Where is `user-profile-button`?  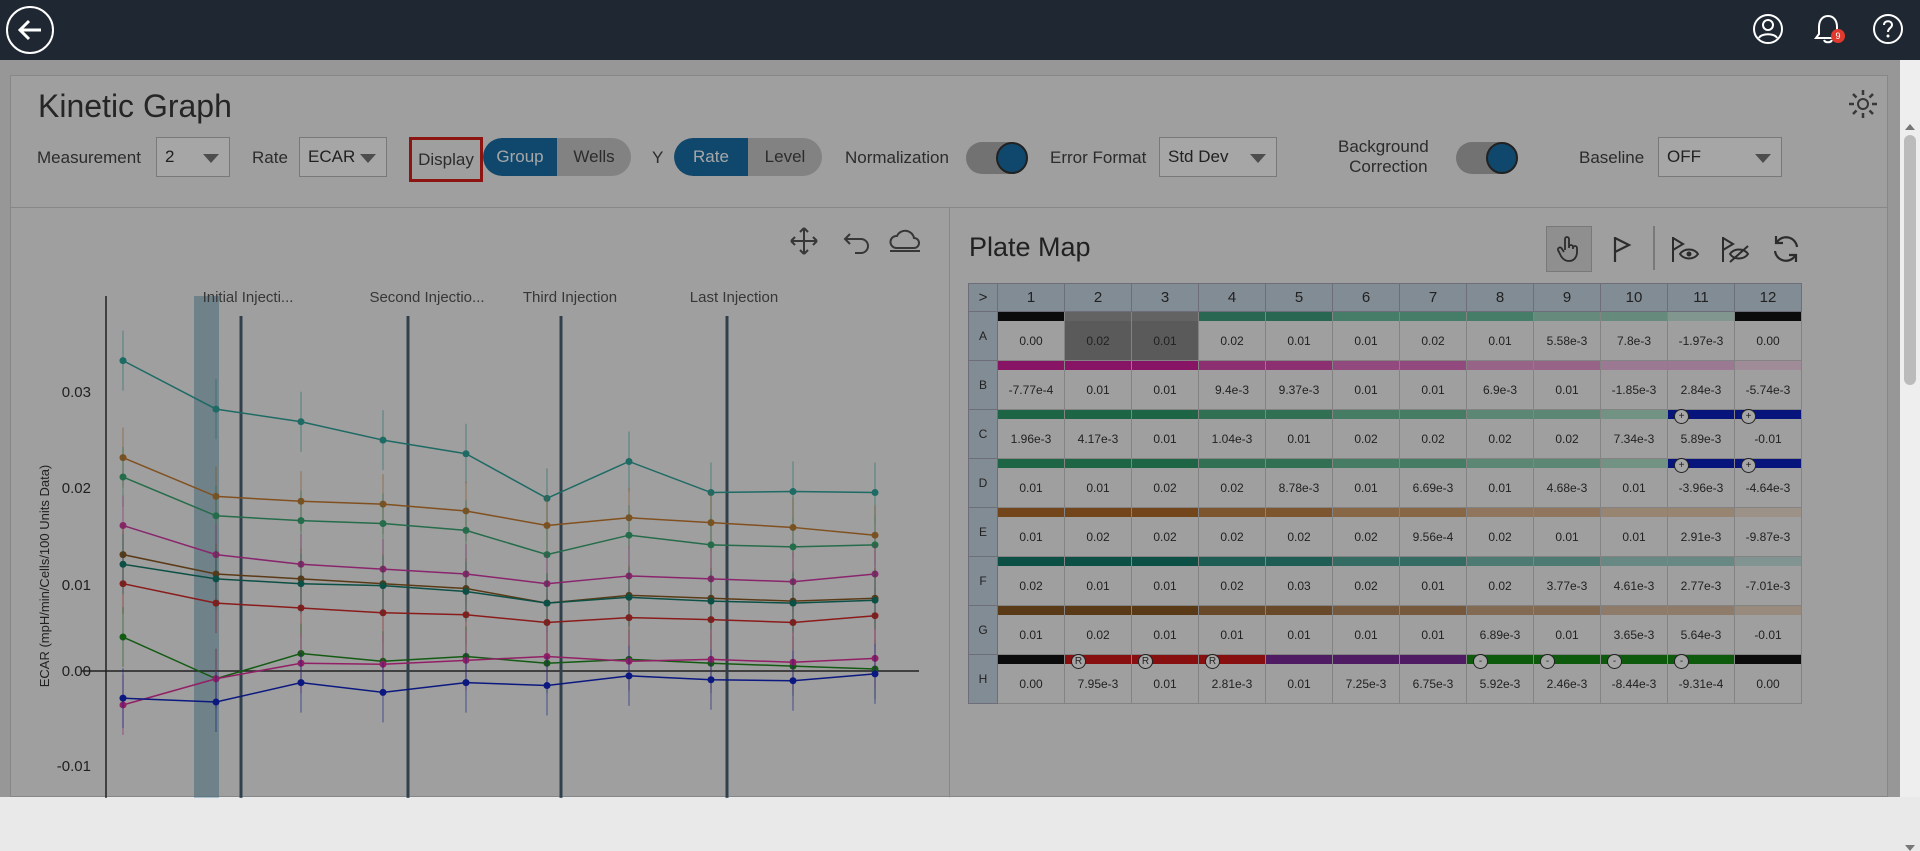
user-profile-button is located at coordinates (1768, 29).